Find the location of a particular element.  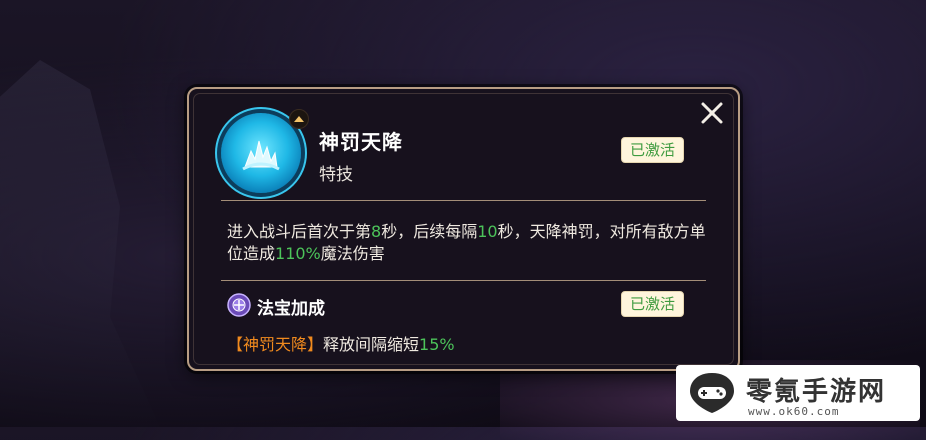

skill-status-badge: 已激活 is located at coordinates (653, 150).